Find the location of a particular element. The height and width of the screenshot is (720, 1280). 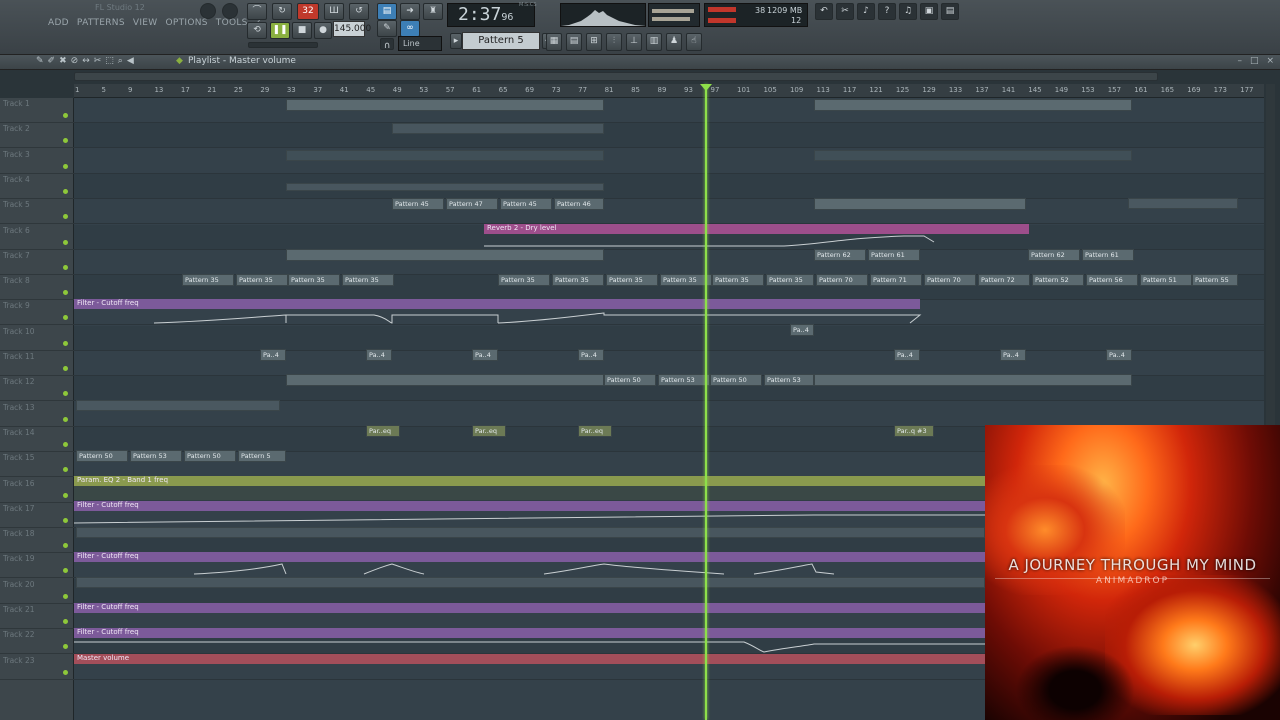

track16-param-eq-automation: Param. EQ 2 - Band 1 freq is located at coordinates (529, 481).